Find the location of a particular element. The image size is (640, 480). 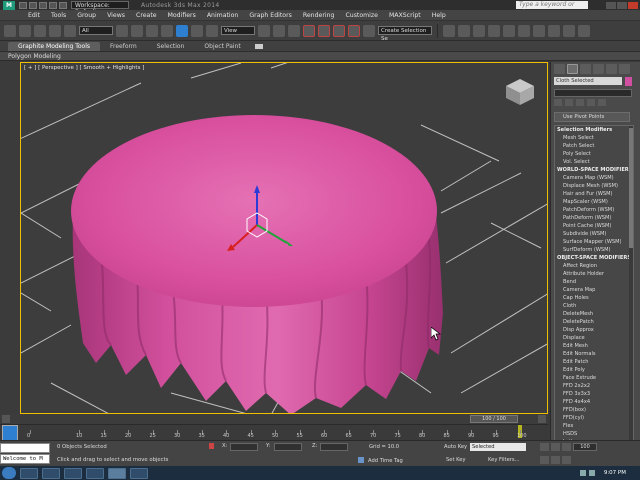

pivot-center-icon is located at coordinates (264, 30).